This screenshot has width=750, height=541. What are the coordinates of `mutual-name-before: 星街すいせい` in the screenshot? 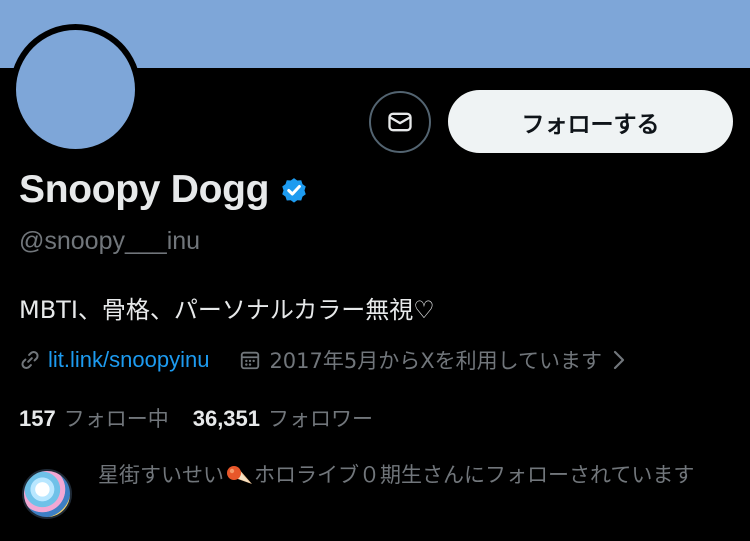 It's located at (161, 475).